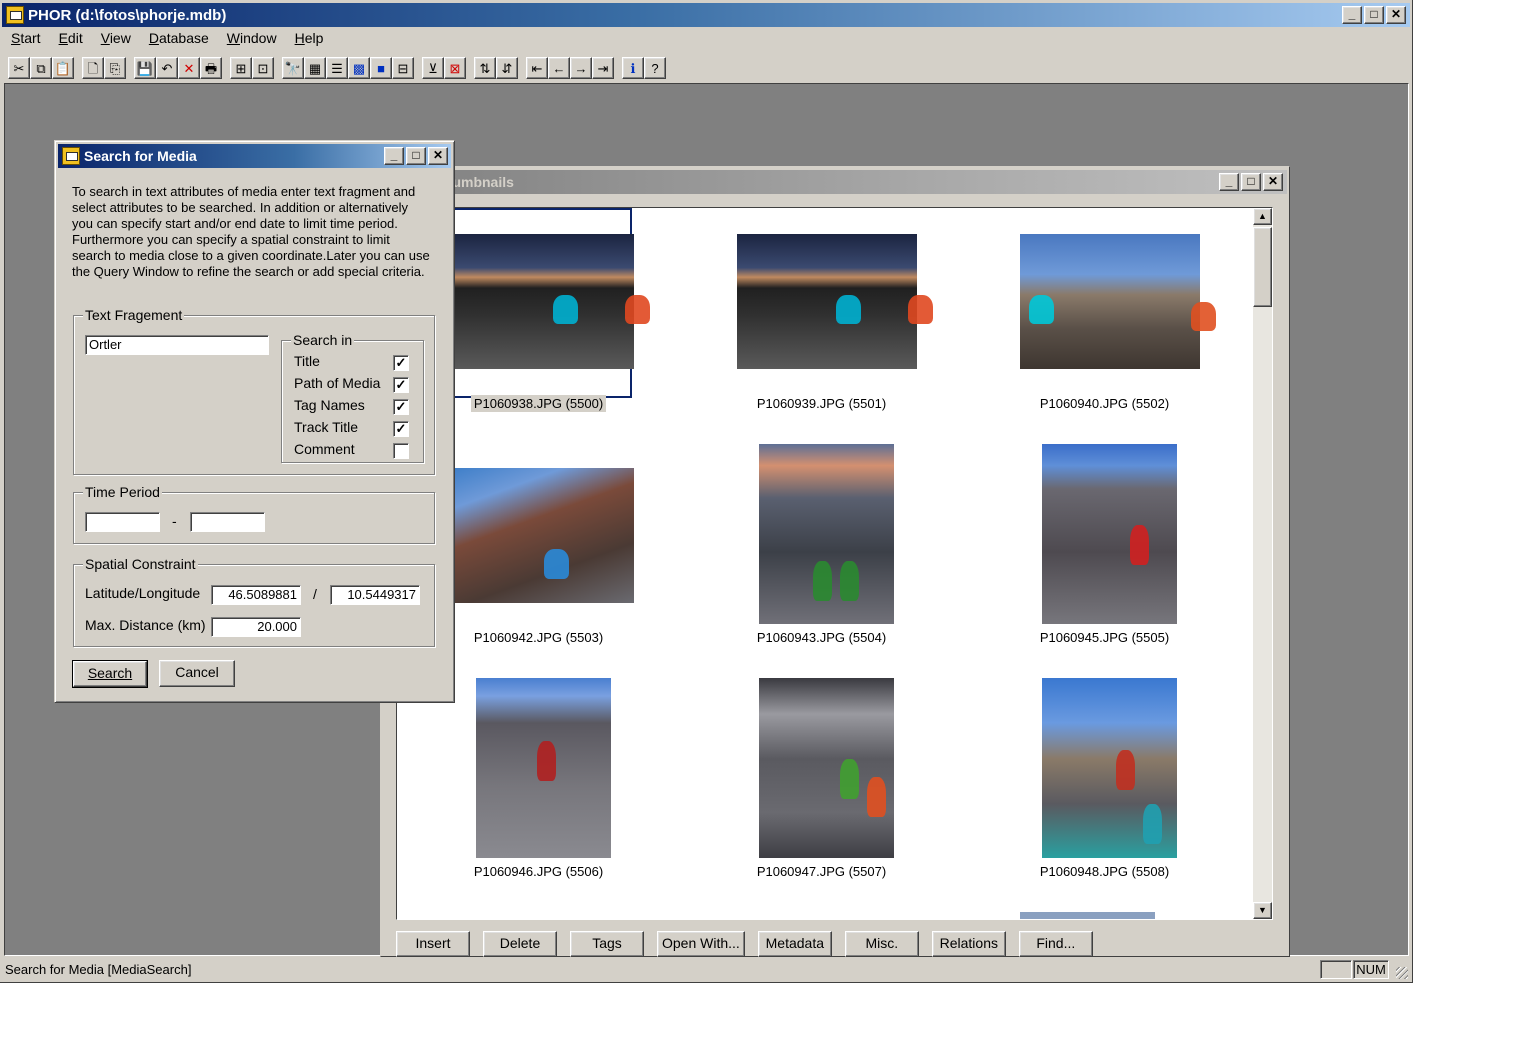 This screenshot has width=1529, height=1037. What do you see at coordinates (71, 39) in the screenshot?
I see `menu-edit: Edit` at bounding box center [71, 39].